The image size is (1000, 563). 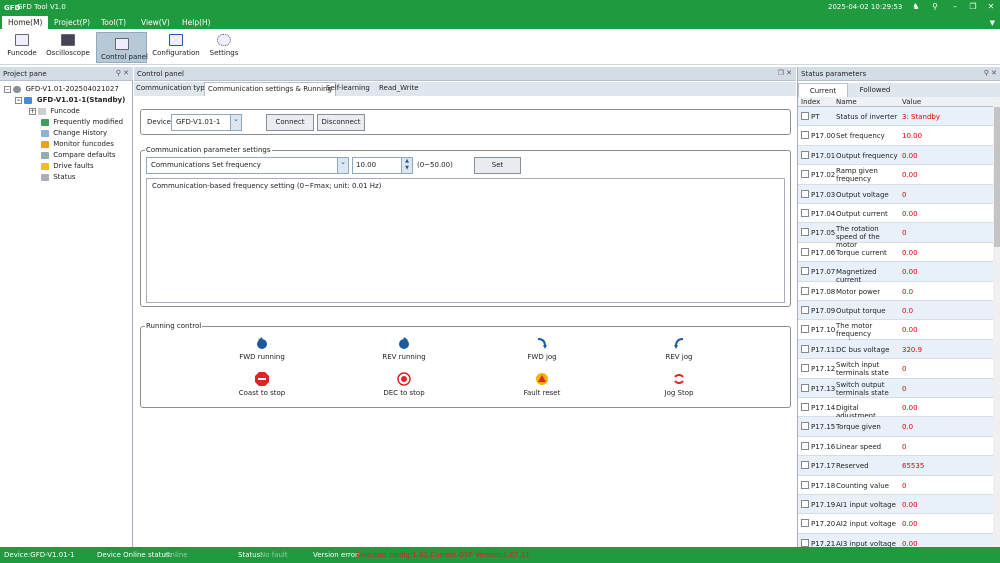 What do you see at coordinates (875, 90) in the screenshot?
I see `tab-followed: Followed` at bounding box center [875, 90].